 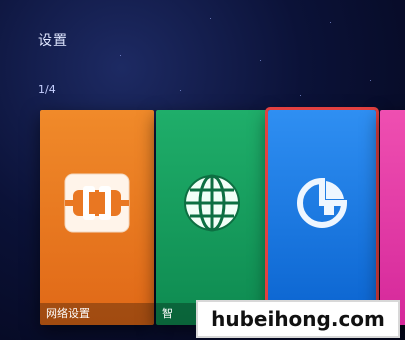 I want to click on pie-chart-icon, so click(x=322, y=205).